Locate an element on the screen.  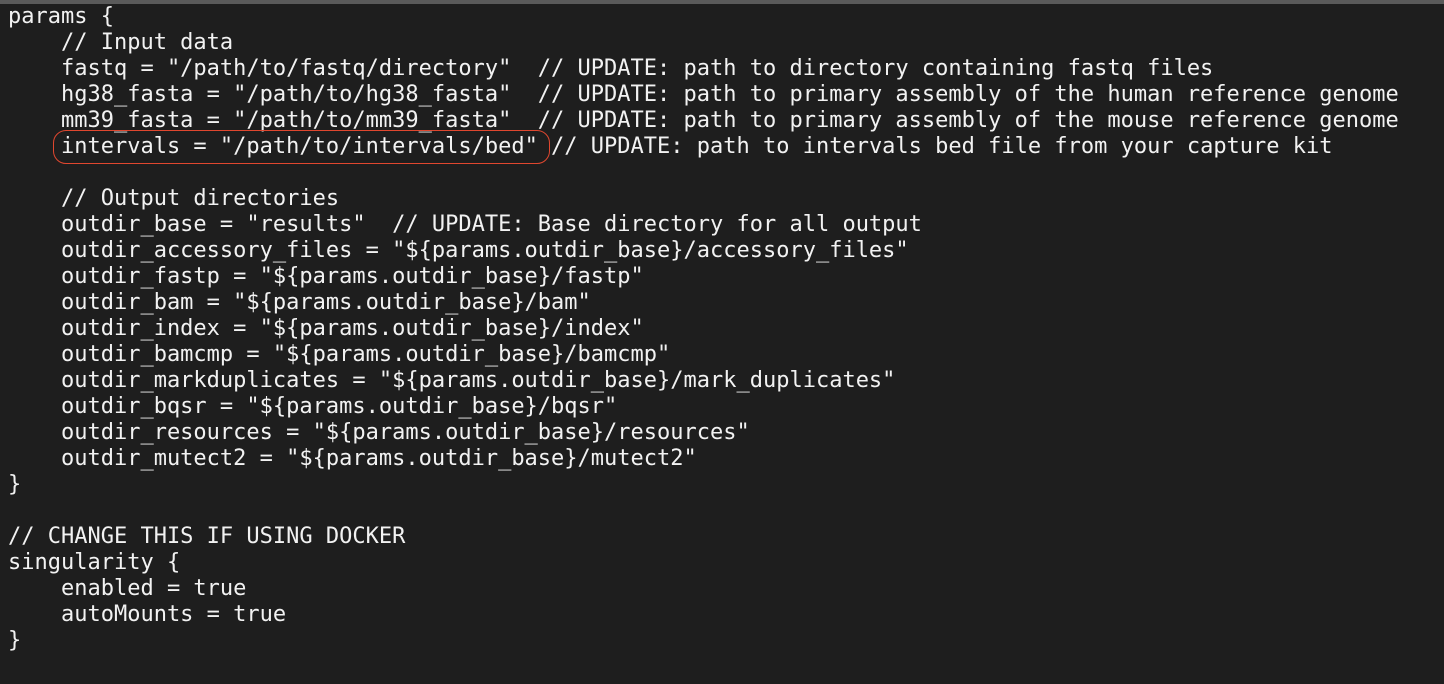
code-text: enabled = true is located at coordinates (127, 588).